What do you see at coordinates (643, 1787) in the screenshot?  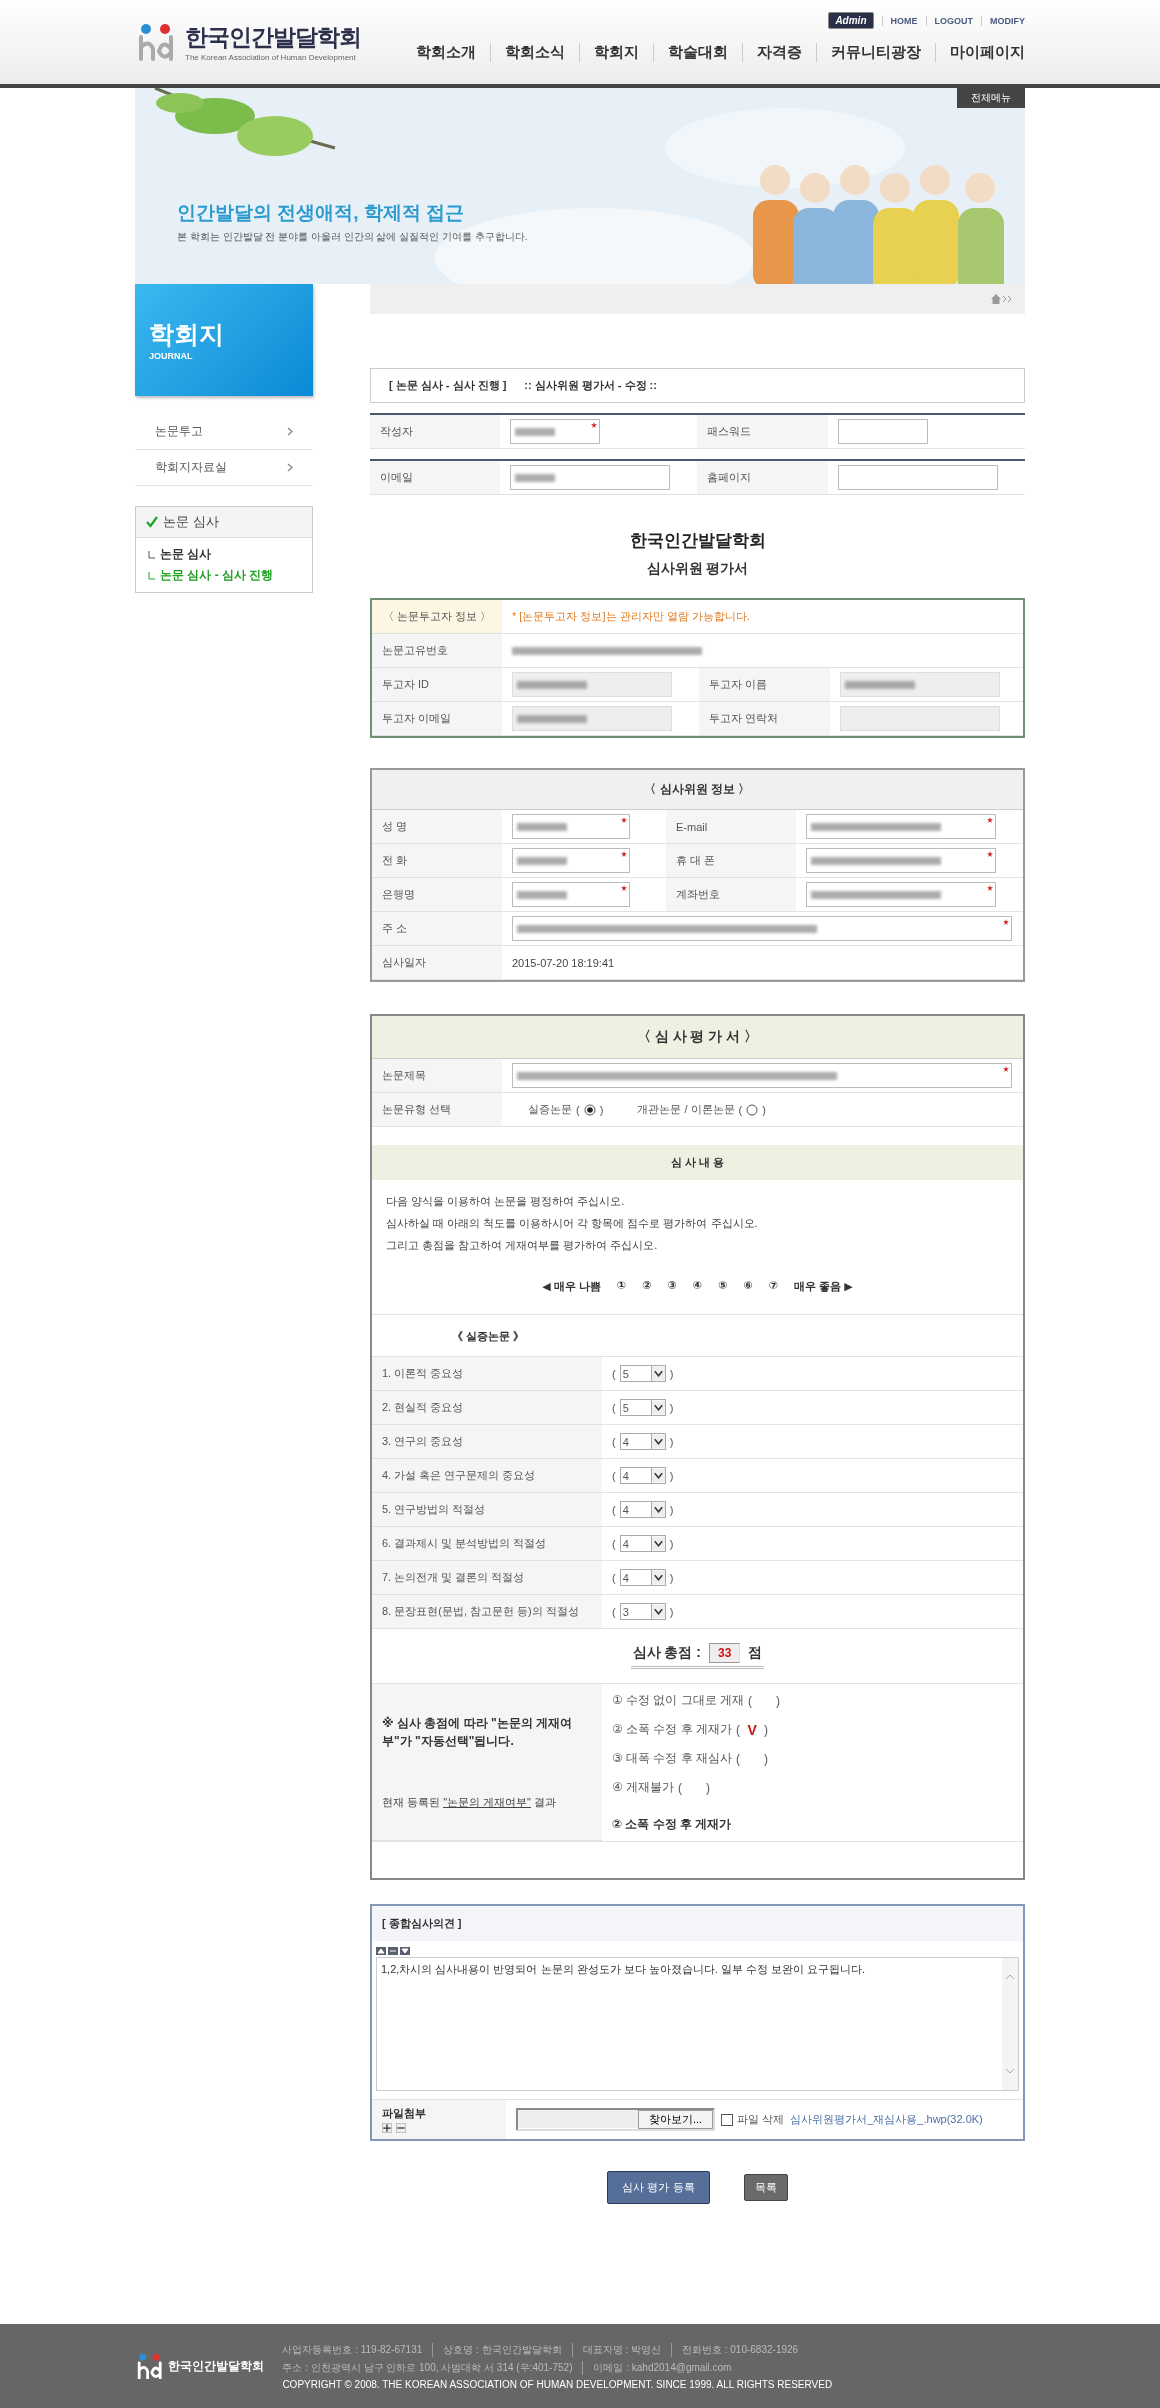 I see `option-label: ④ 게재불가` at bounding box center [643, 1787].